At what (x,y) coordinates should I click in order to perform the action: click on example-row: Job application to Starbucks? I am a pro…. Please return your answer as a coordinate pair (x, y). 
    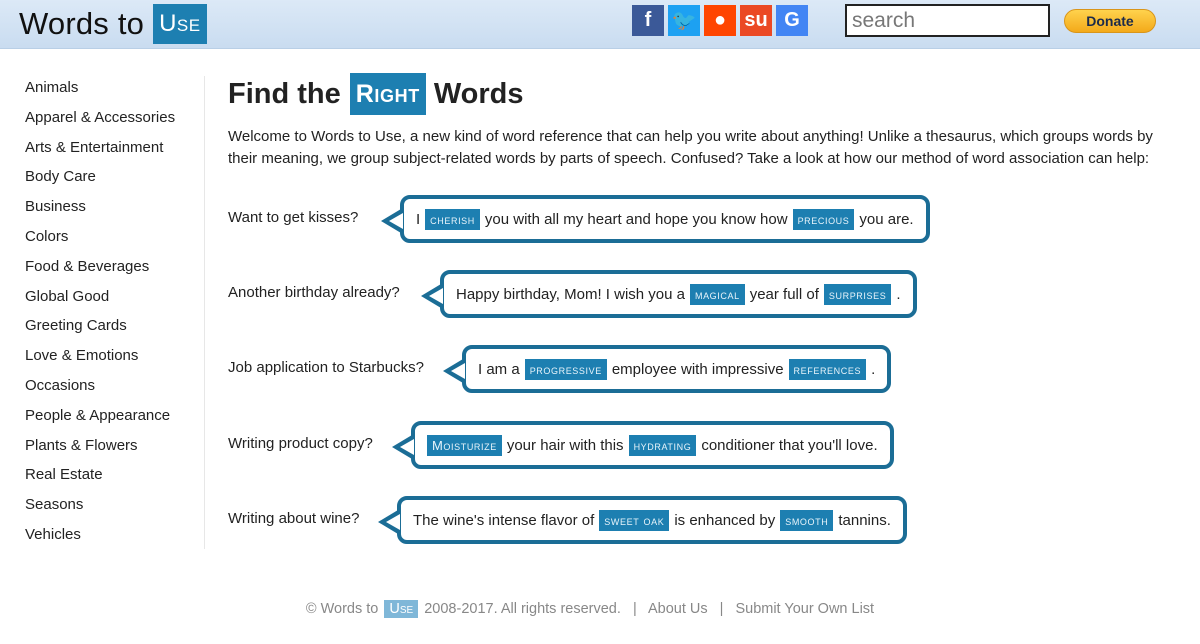
    Looking at the image, I should click on (703, 370).